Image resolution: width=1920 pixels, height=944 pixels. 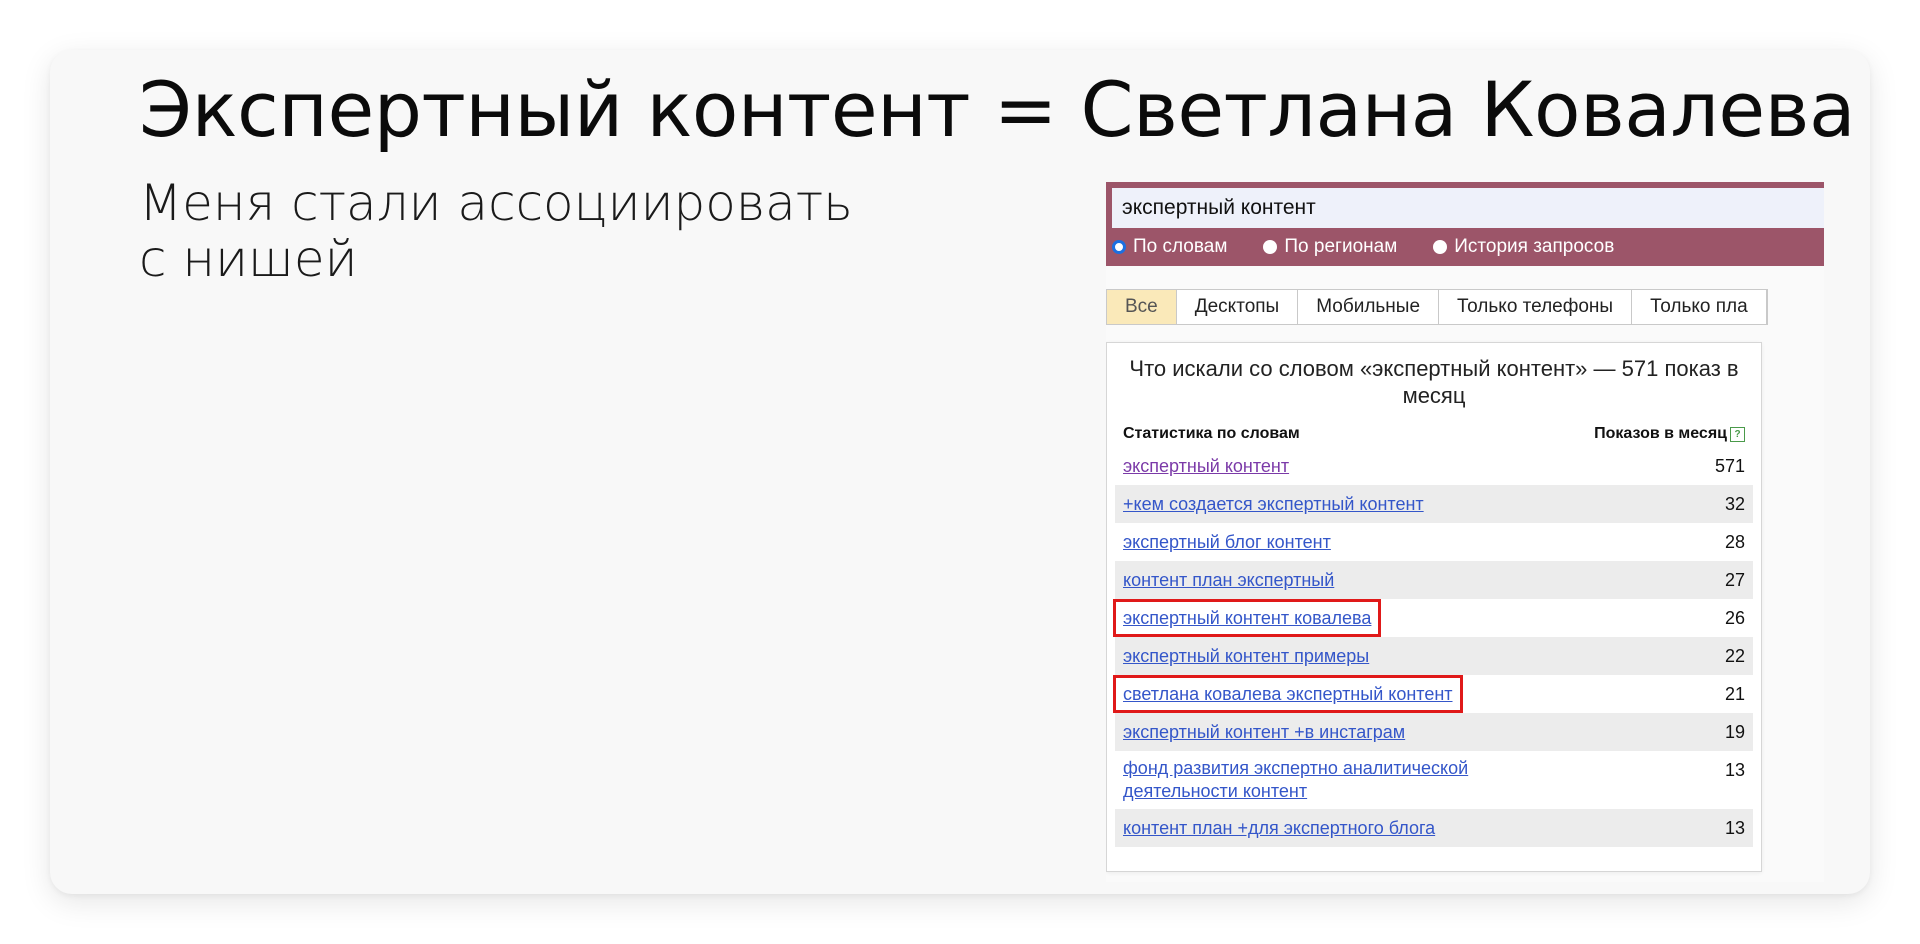 I want to click on subtitle-line: с нишей, so click(x=248, y=259).